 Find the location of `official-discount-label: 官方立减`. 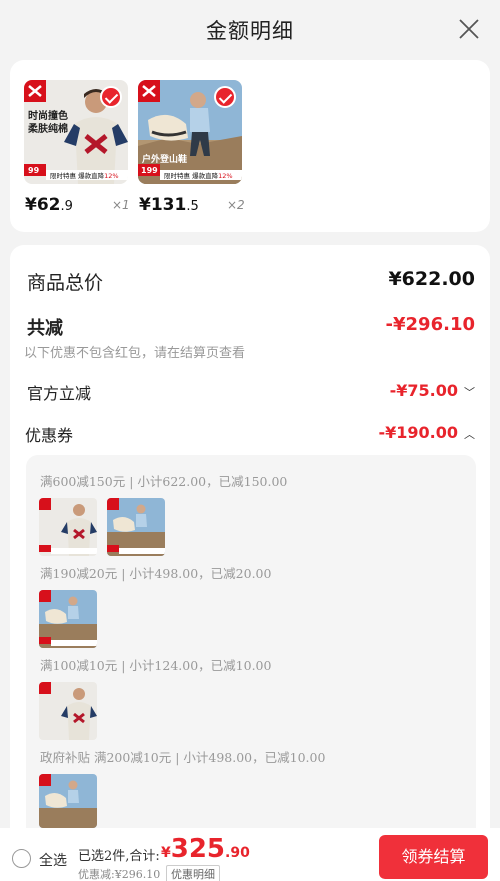

official-discount-label: 官方立减 is located at coordinates (59, 393).